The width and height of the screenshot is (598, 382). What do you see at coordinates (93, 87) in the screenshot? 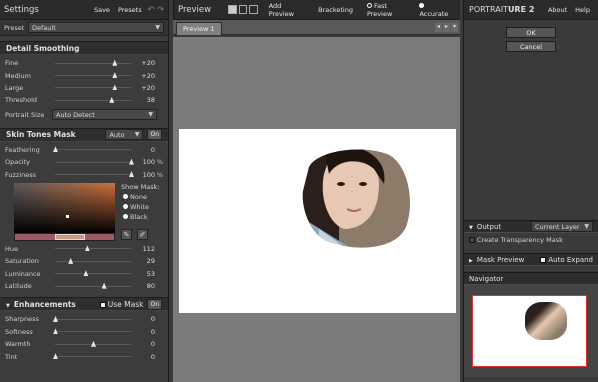
I see `detail-large-slider` at bounding box center [93, 87].